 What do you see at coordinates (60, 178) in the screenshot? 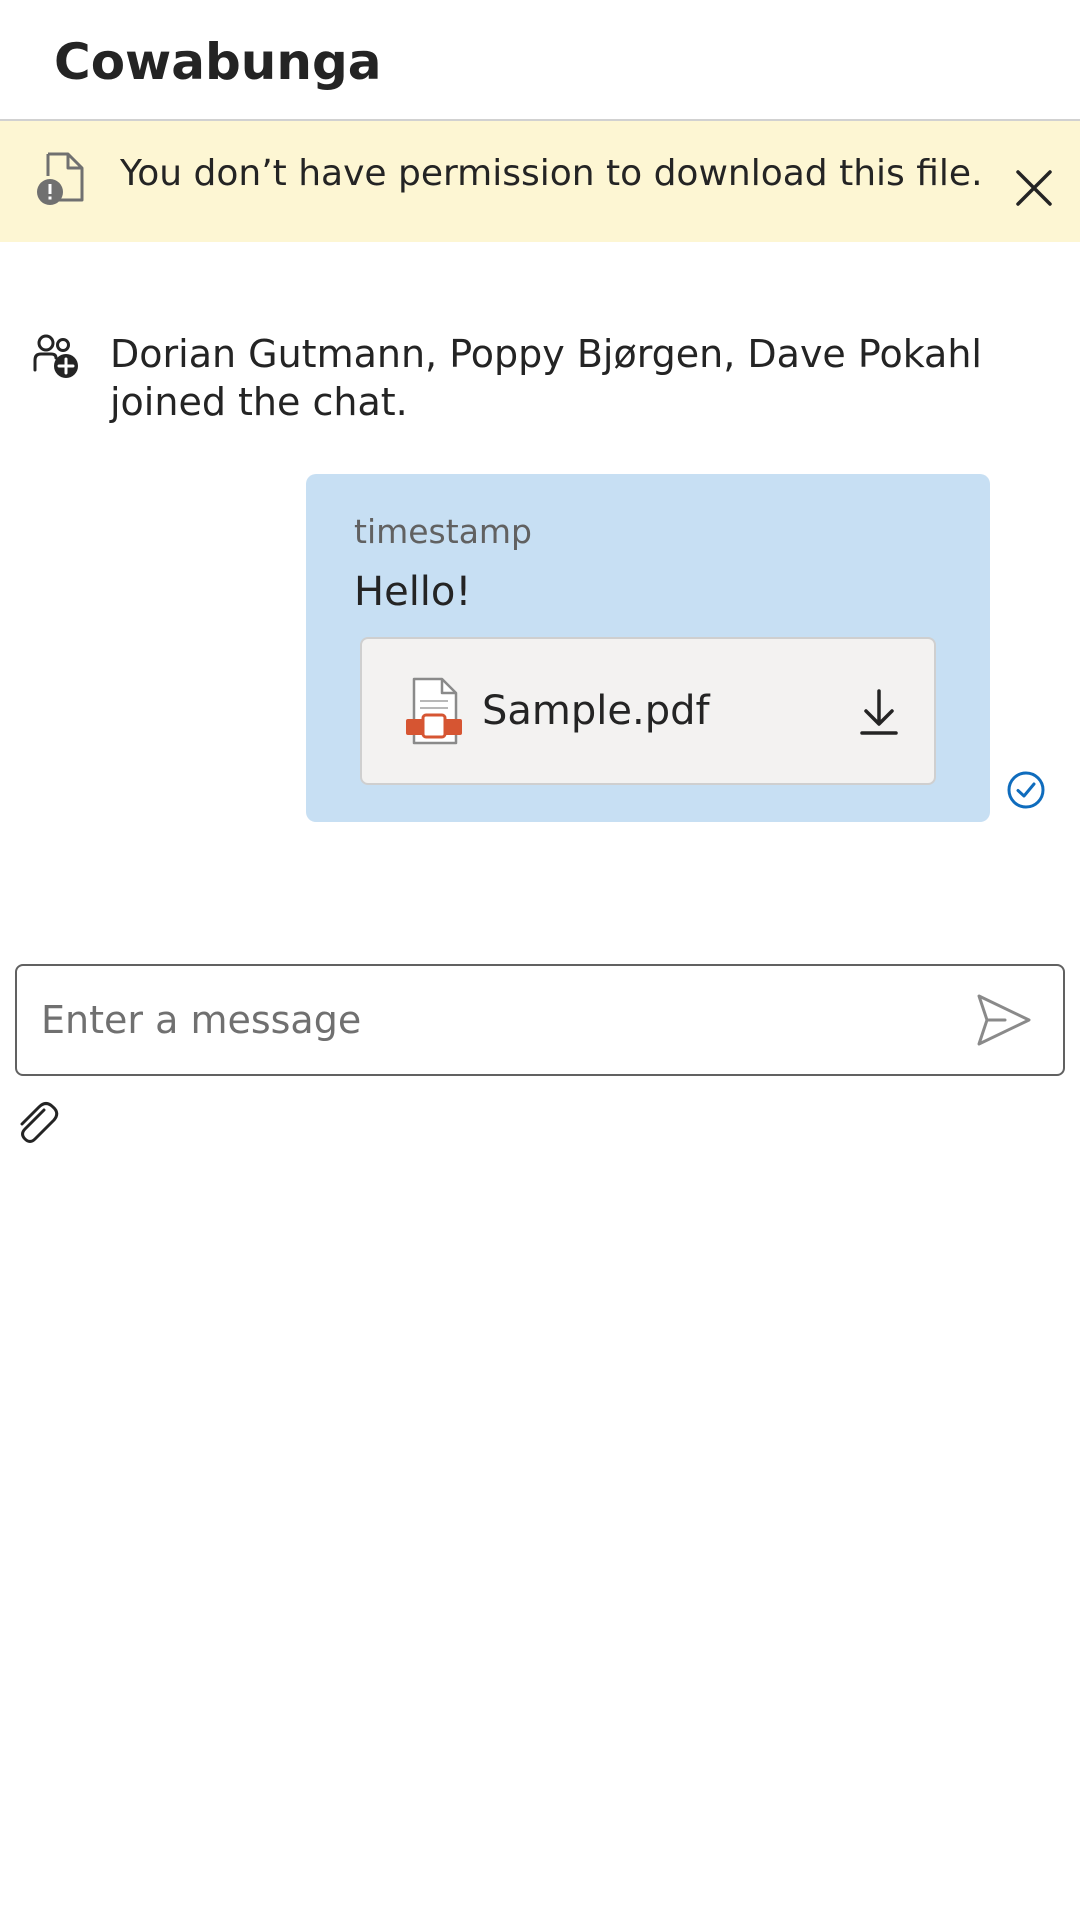
I see `document-warning-icon` at bounding box center [60, 178].